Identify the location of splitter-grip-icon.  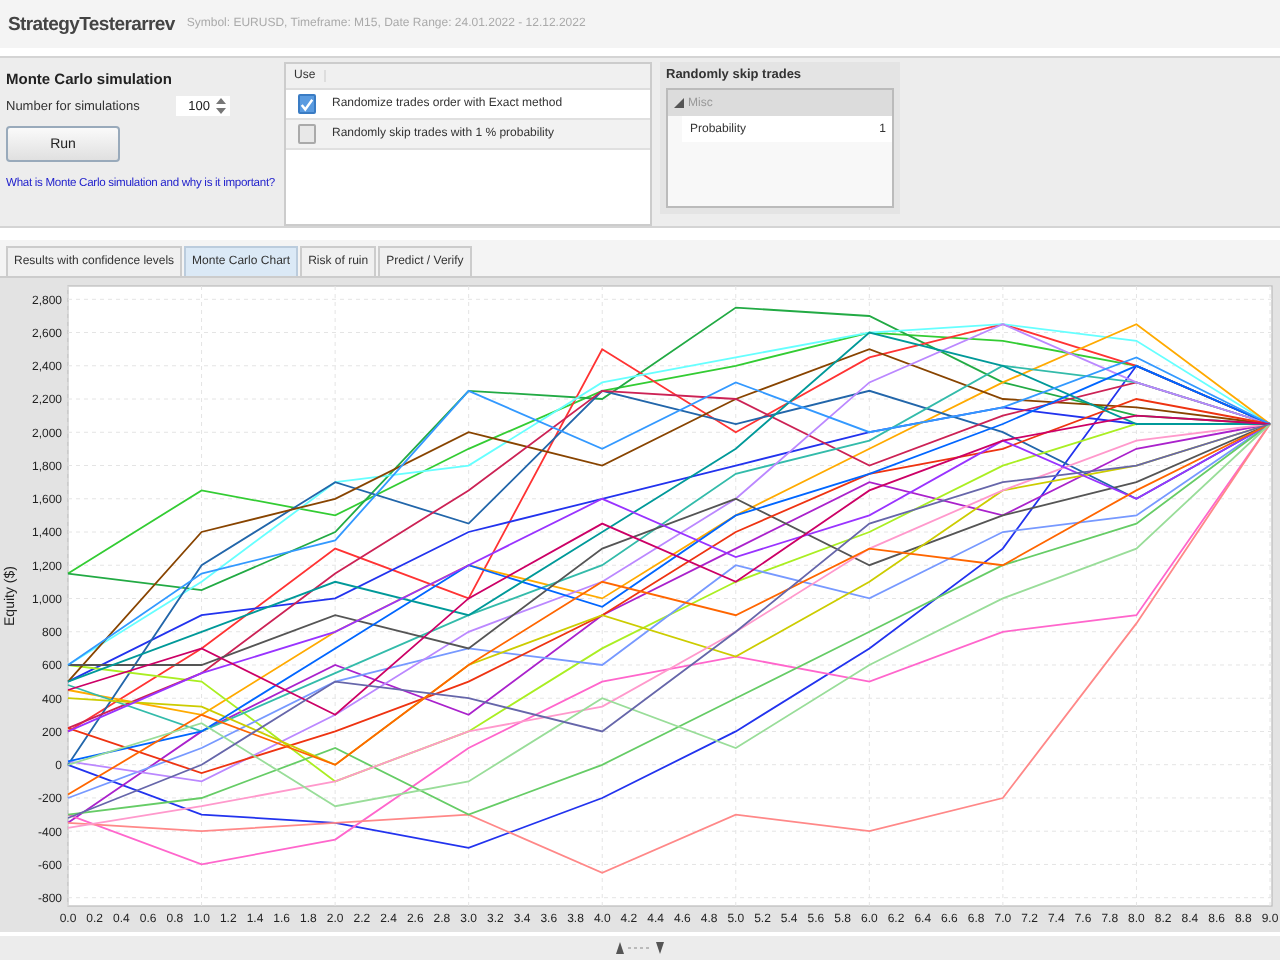
(640, 948).